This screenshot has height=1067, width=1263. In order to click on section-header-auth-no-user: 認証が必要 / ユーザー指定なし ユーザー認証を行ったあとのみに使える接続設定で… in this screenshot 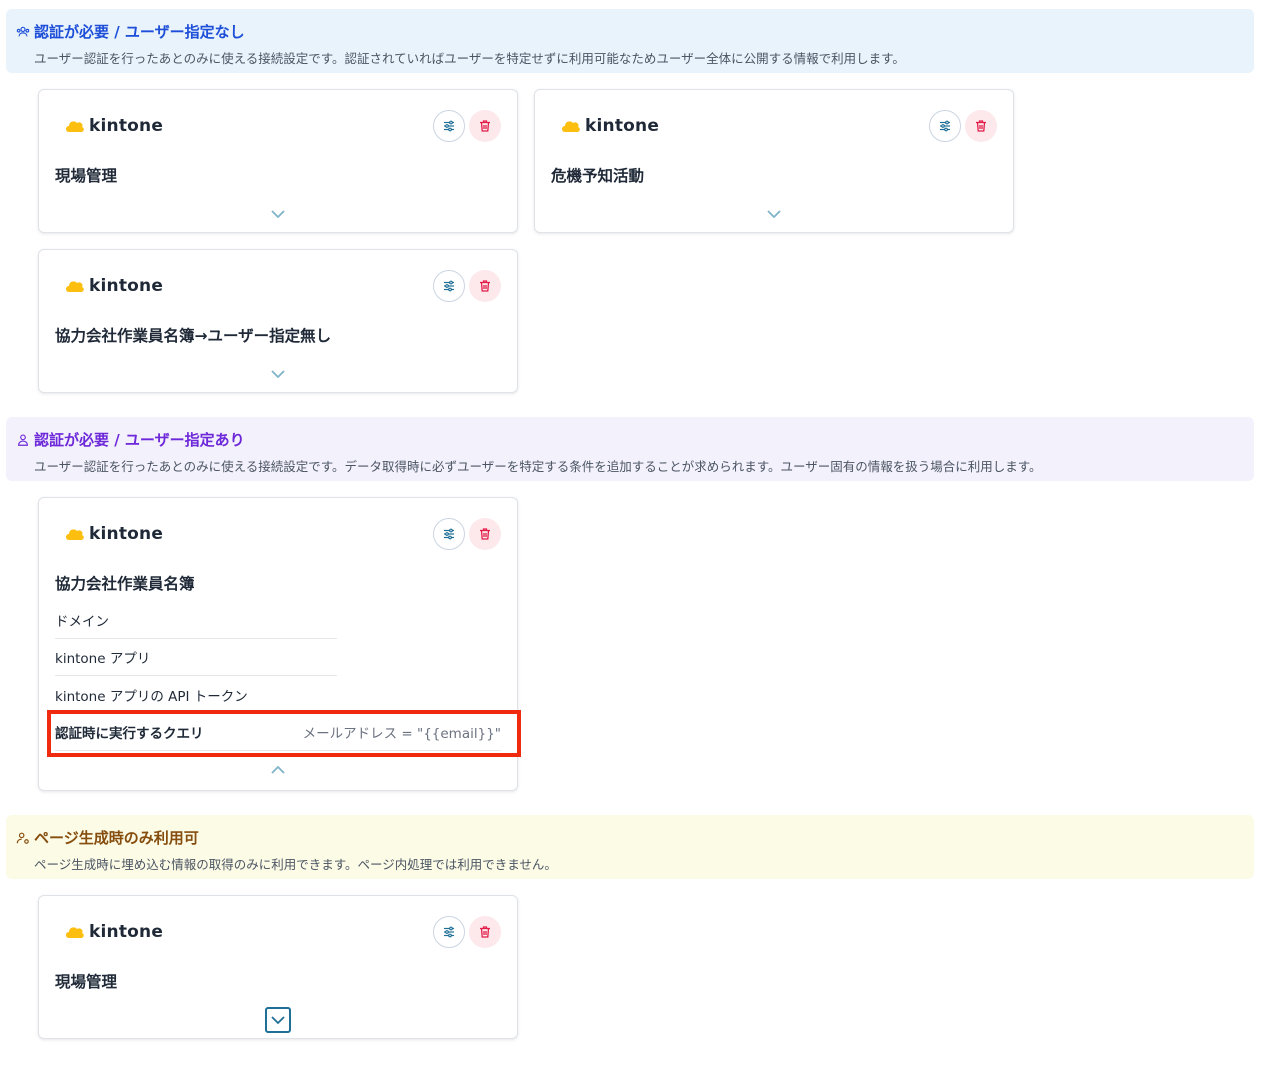, I will do `click(630, 41)`.